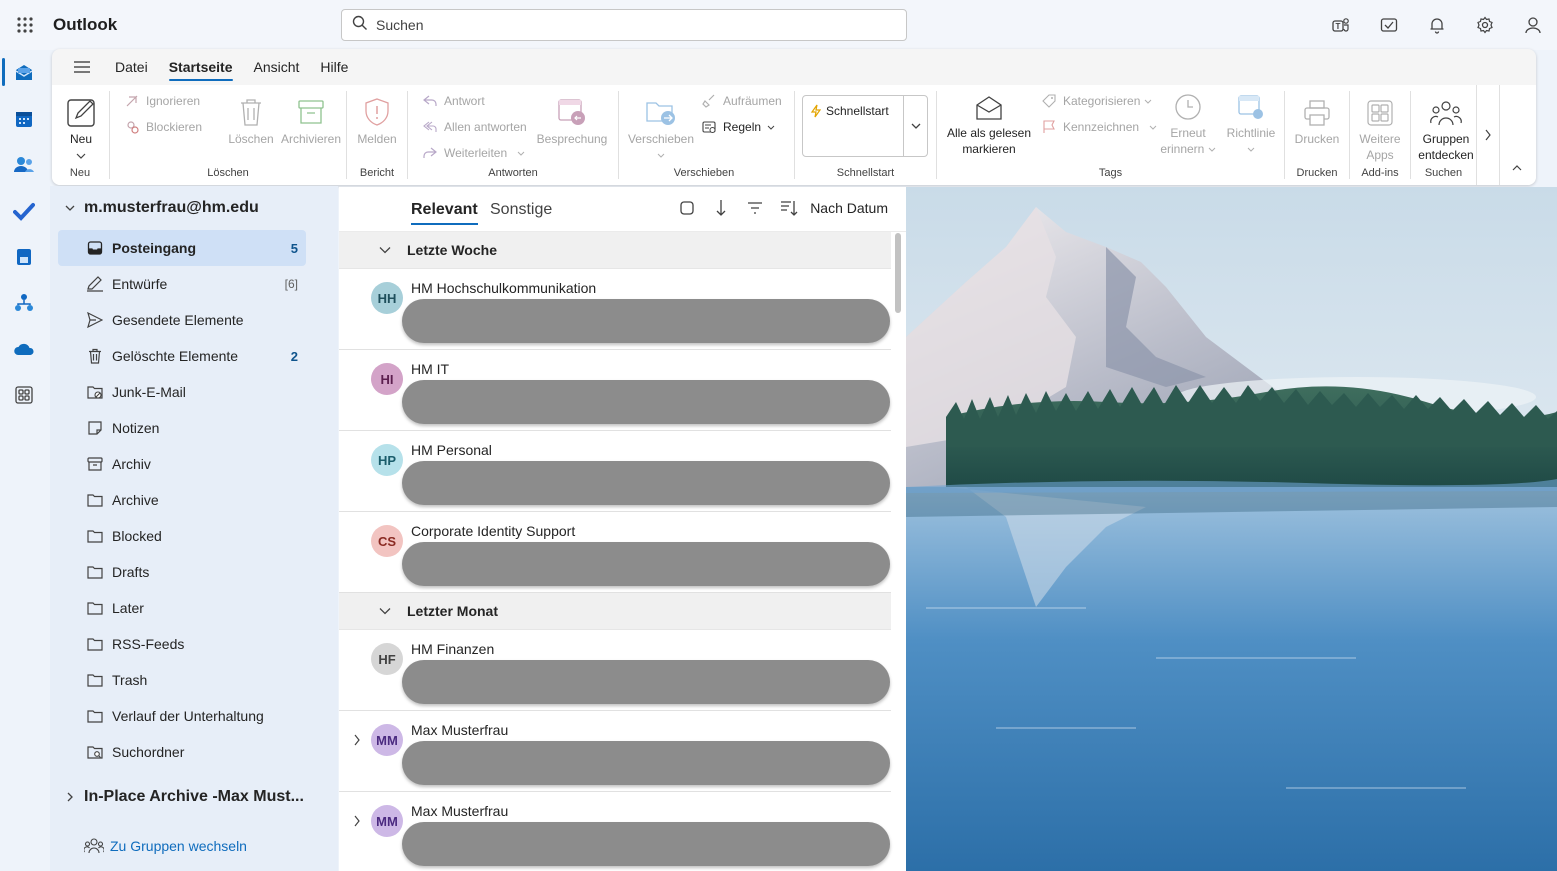 This screenshot has width=1557, height=871. I want to click on apps-icon, so click(24, 395).